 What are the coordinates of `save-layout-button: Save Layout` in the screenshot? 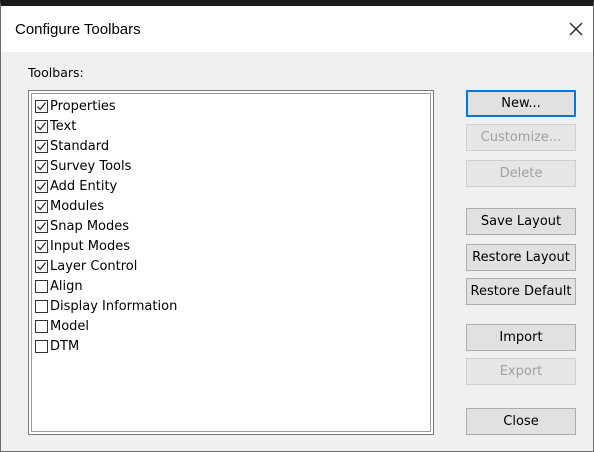 It's located at (521, 221).